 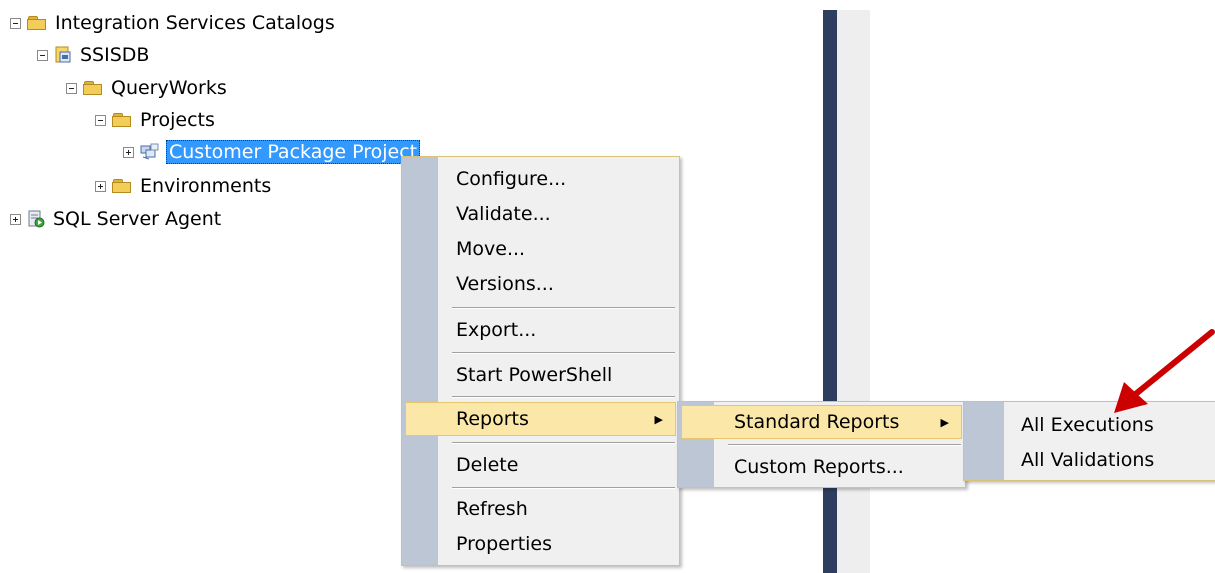 I want to click on menu-item-delete: Delete, so click(x=540, y=465).